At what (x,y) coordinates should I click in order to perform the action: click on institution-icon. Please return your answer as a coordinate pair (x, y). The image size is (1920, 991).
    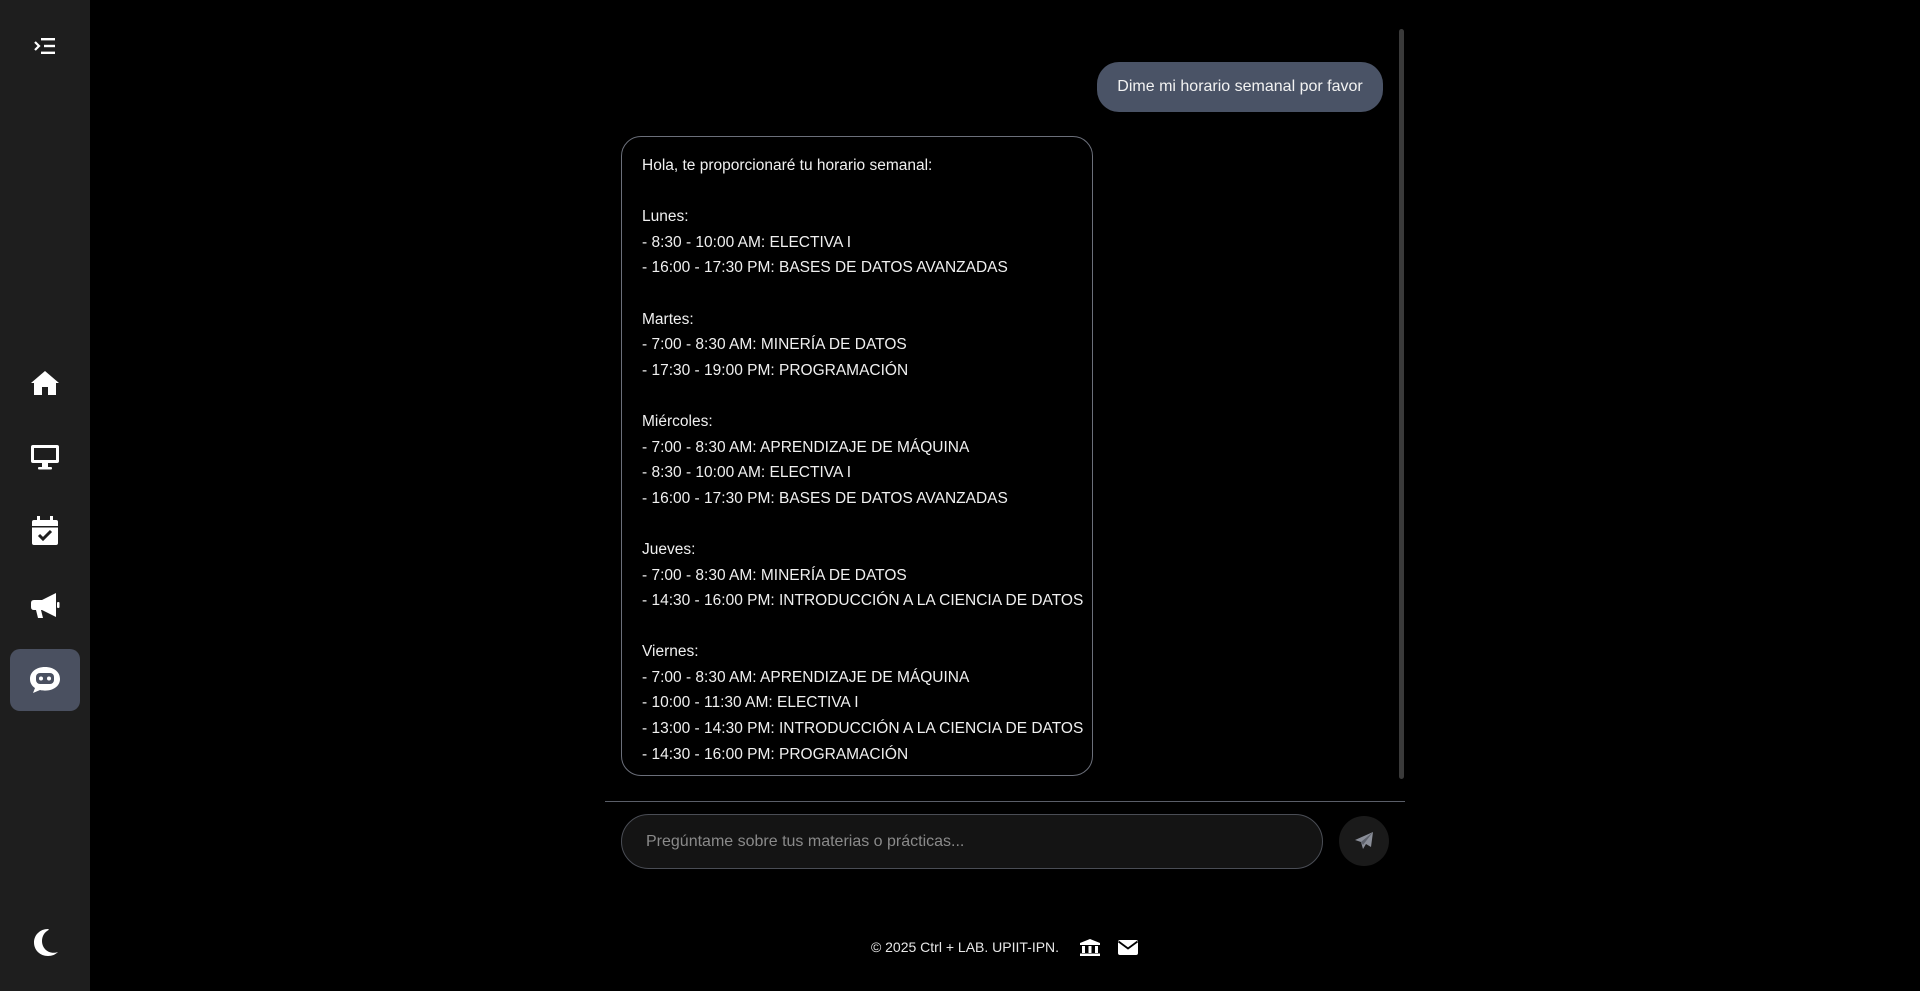
    Looking at the image, I should click on (1090, 947).